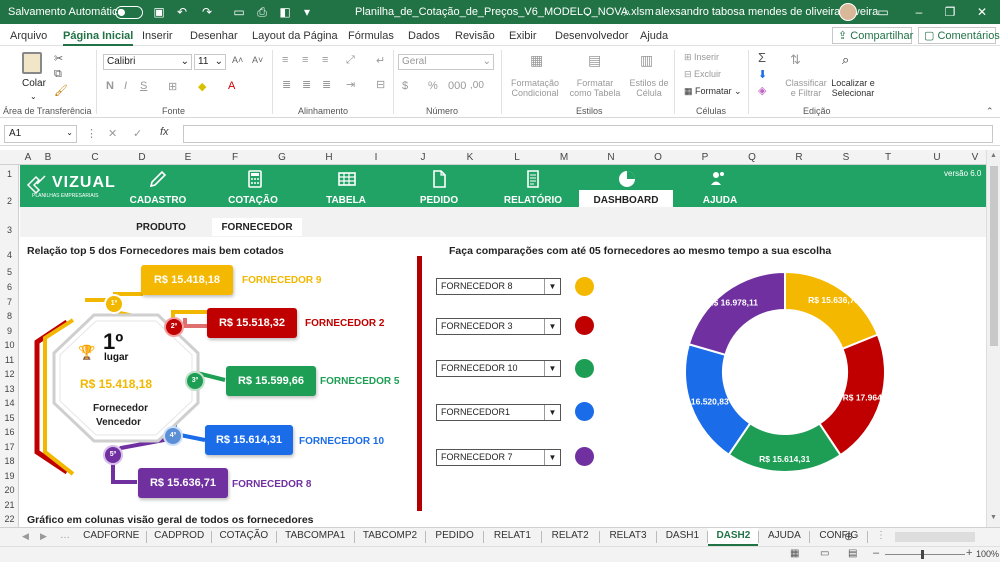 Image resolution: width=1000 pixels, height=562 pixels. Describe the element at coordinates (993, 155) in the screenshot. I see `scroll-up-icon: ▲` at that location.